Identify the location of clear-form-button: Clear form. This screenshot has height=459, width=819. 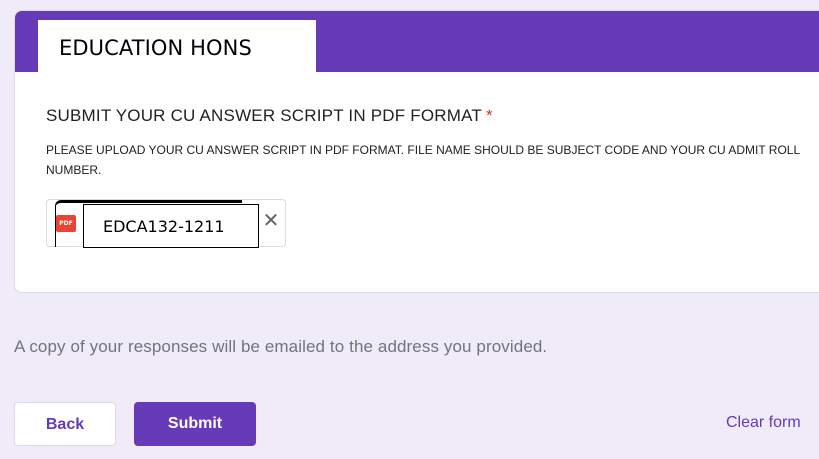
(763, 423).